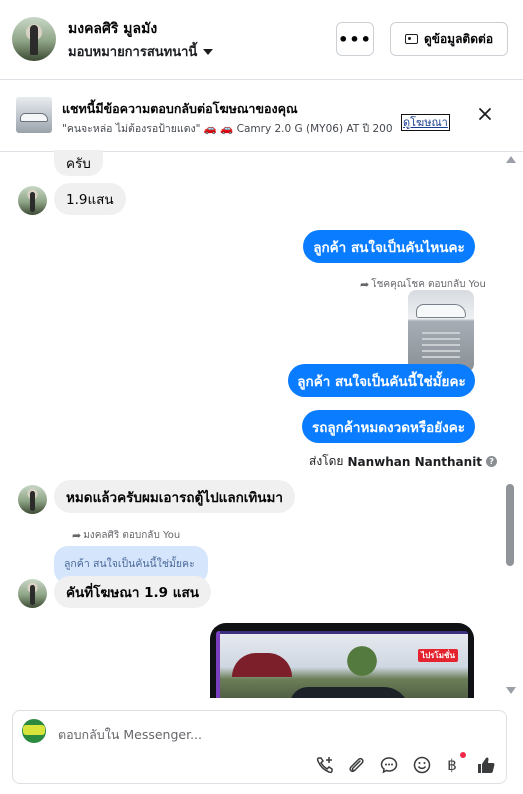  What do you see at coordinates (458, 38) in the screenshot?
I see `view-contact-label: ดูข้อมูลติดต่อ` at bounding box center [458, 38].